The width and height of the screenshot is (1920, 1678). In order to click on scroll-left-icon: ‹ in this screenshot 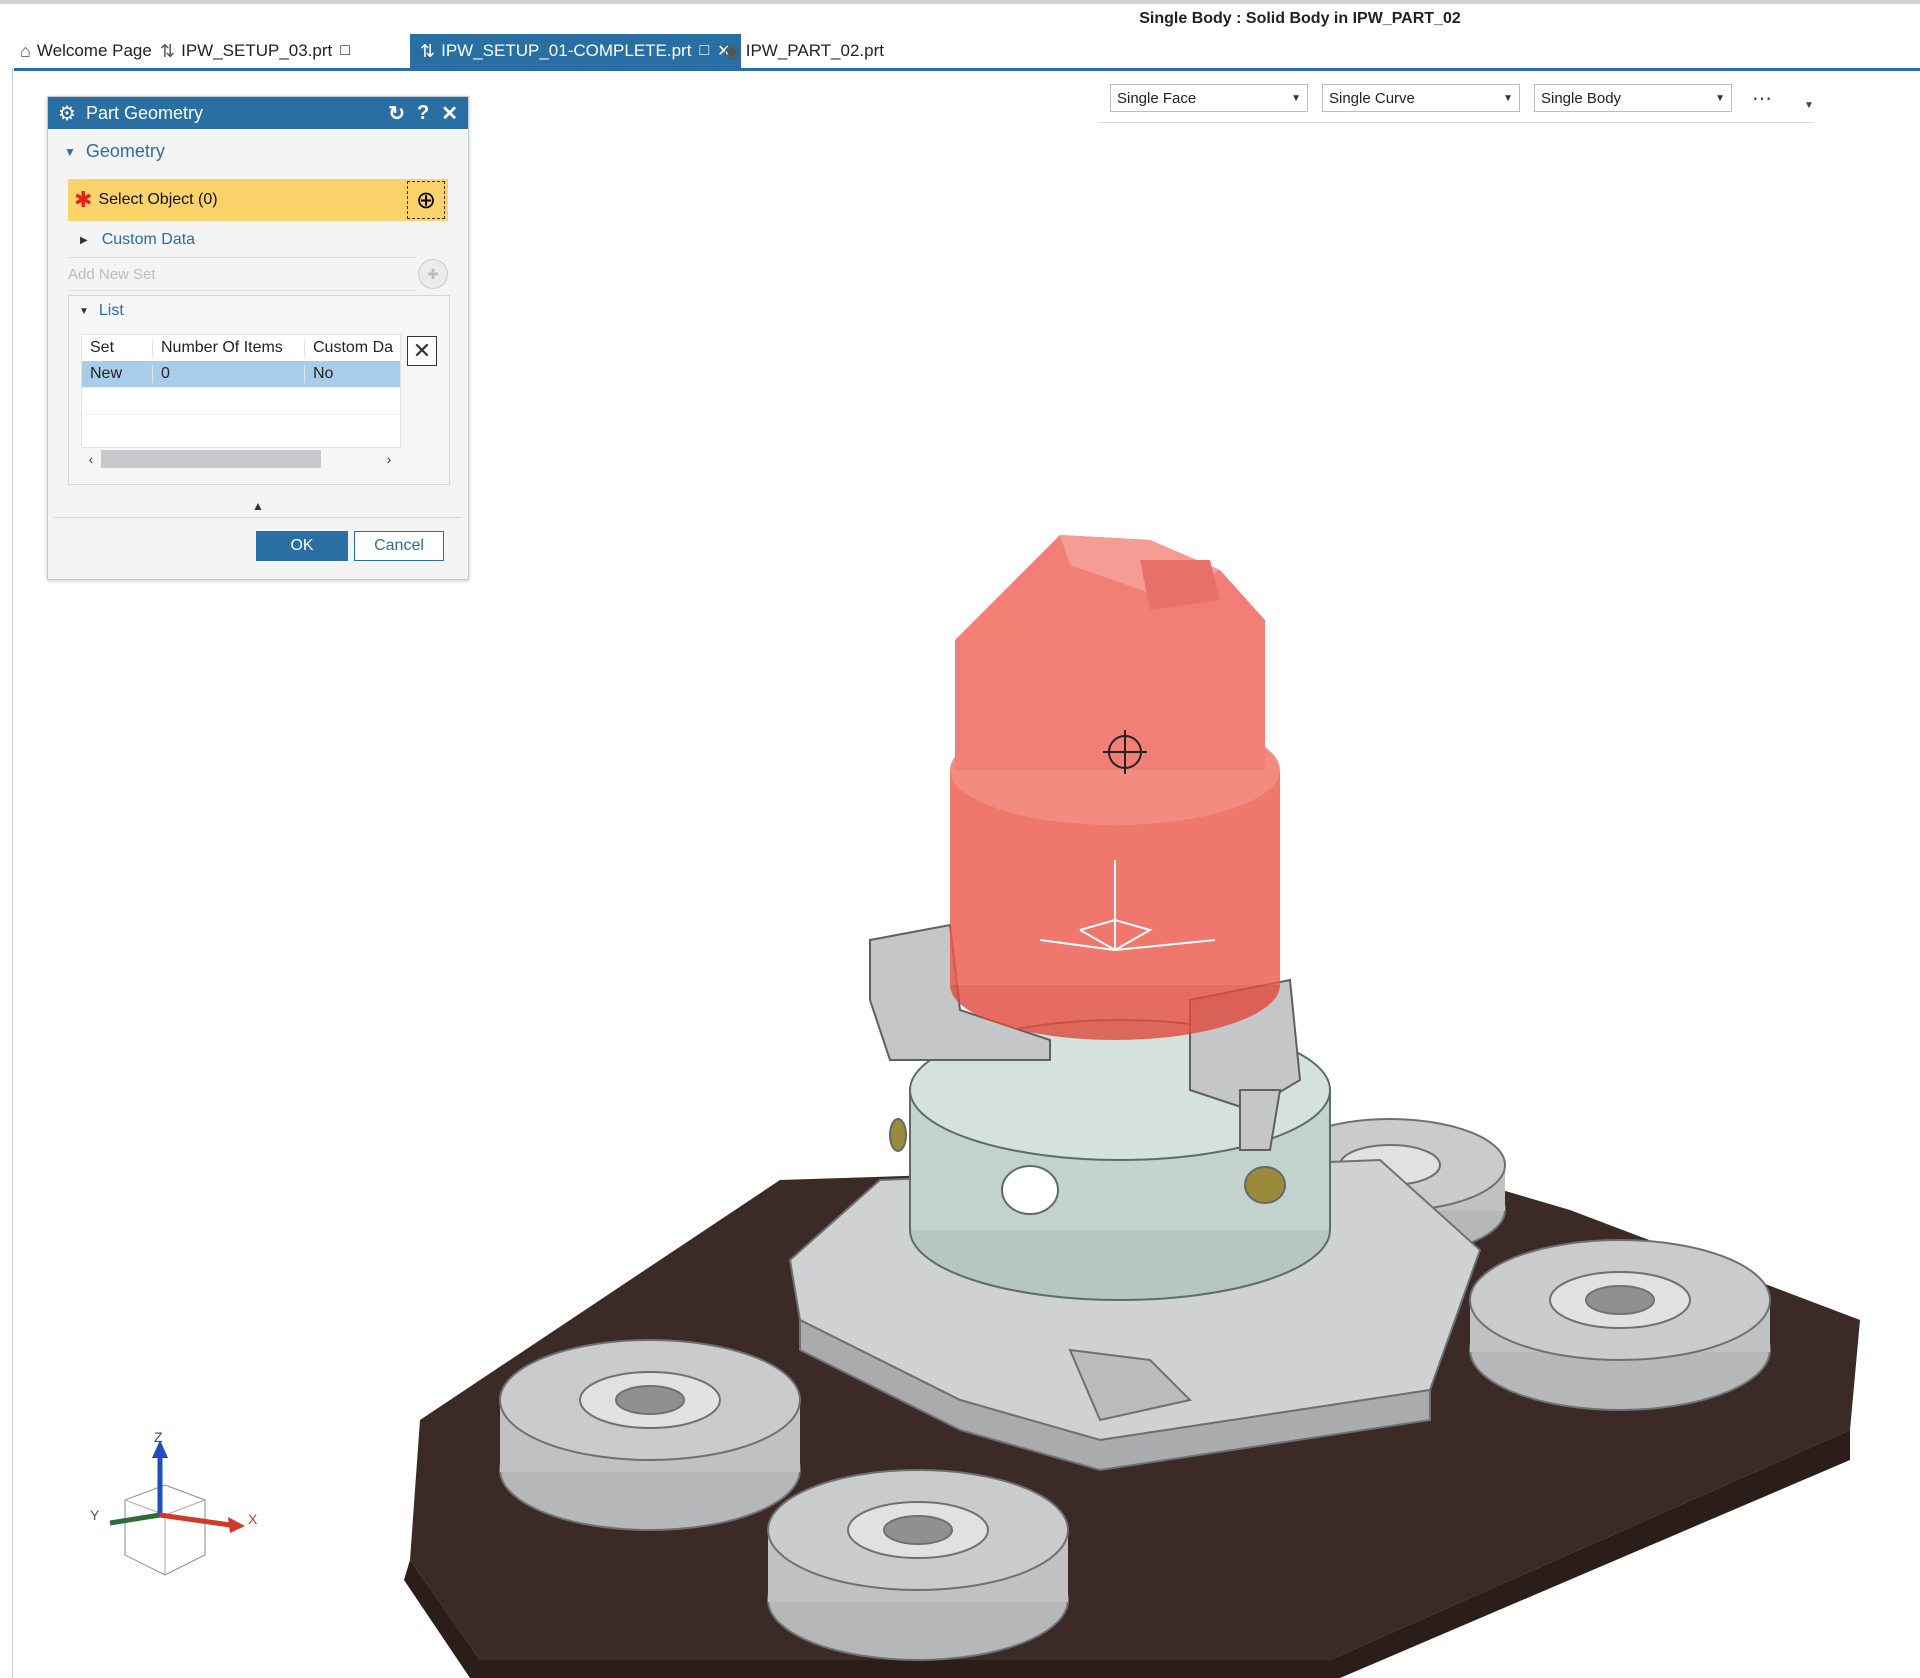, I will do `click(91, 459)`.